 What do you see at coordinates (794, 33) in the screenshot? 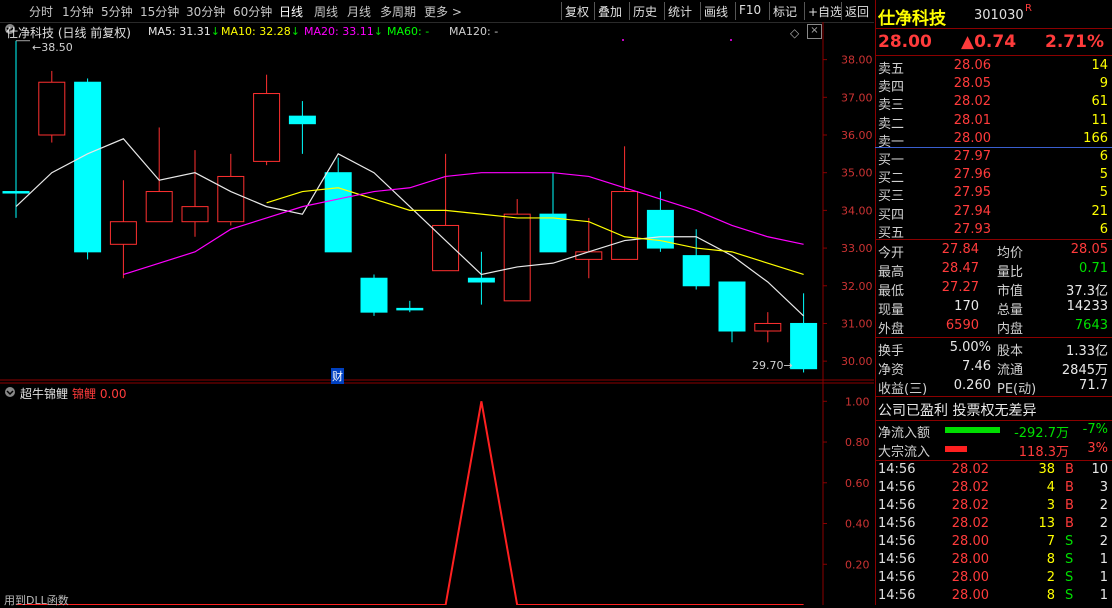
I see `diamond-icon: ◇` at bounding box center [794, 33].